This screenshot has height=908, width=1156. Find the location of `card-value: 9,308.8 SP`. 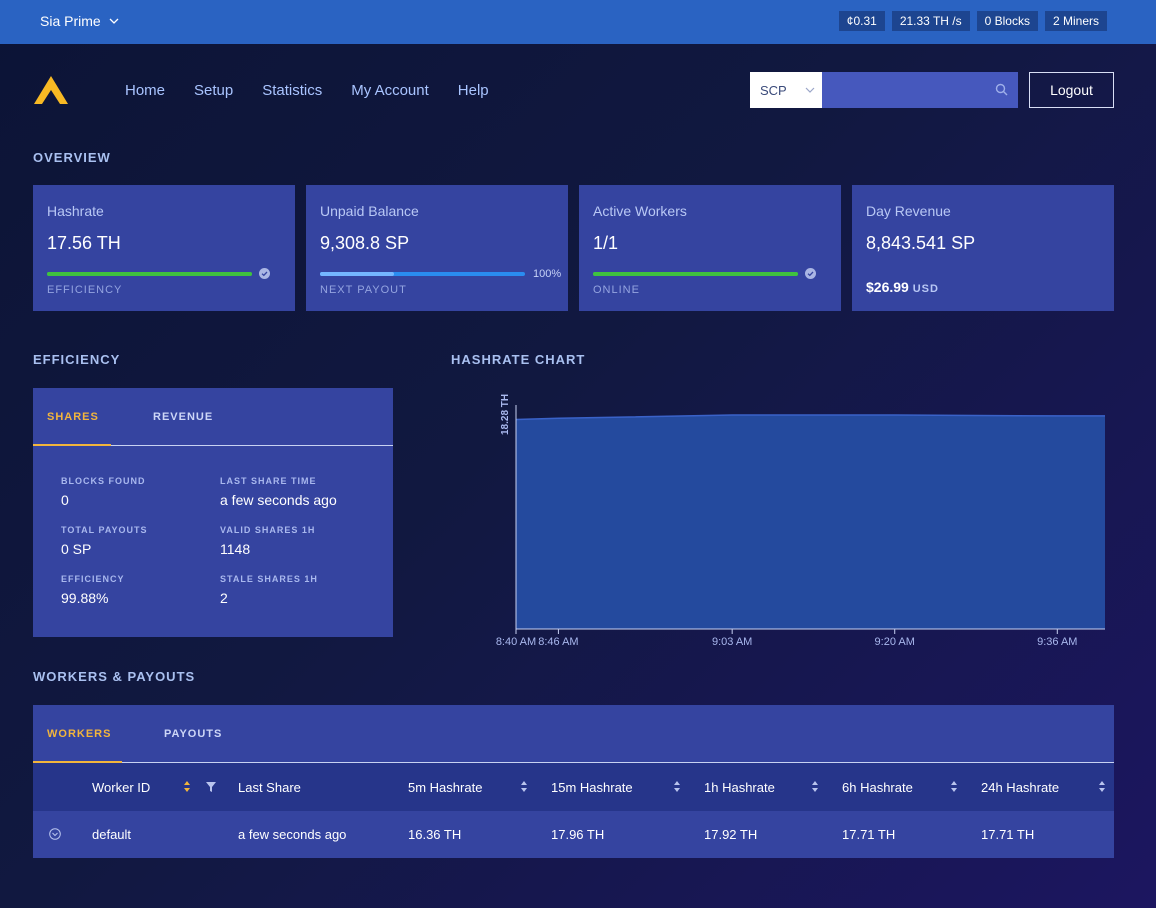

card-value: 9,308.8 SP is located at coordinates (365, 243).